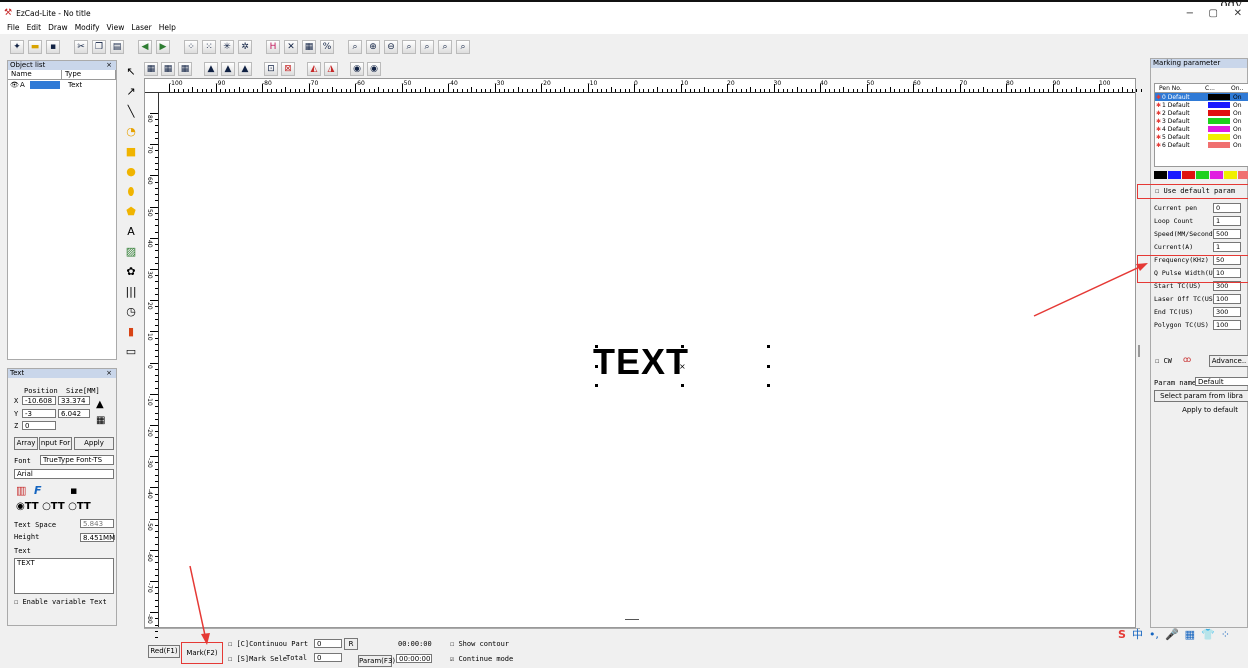 The width and height of the screenshot is (1248, 668). Describe the element at coordinates (1183, 634) in the screenshot. I see `system-tray: S 中 •, 🎤 ▦ 👕 ⁘` at that location.